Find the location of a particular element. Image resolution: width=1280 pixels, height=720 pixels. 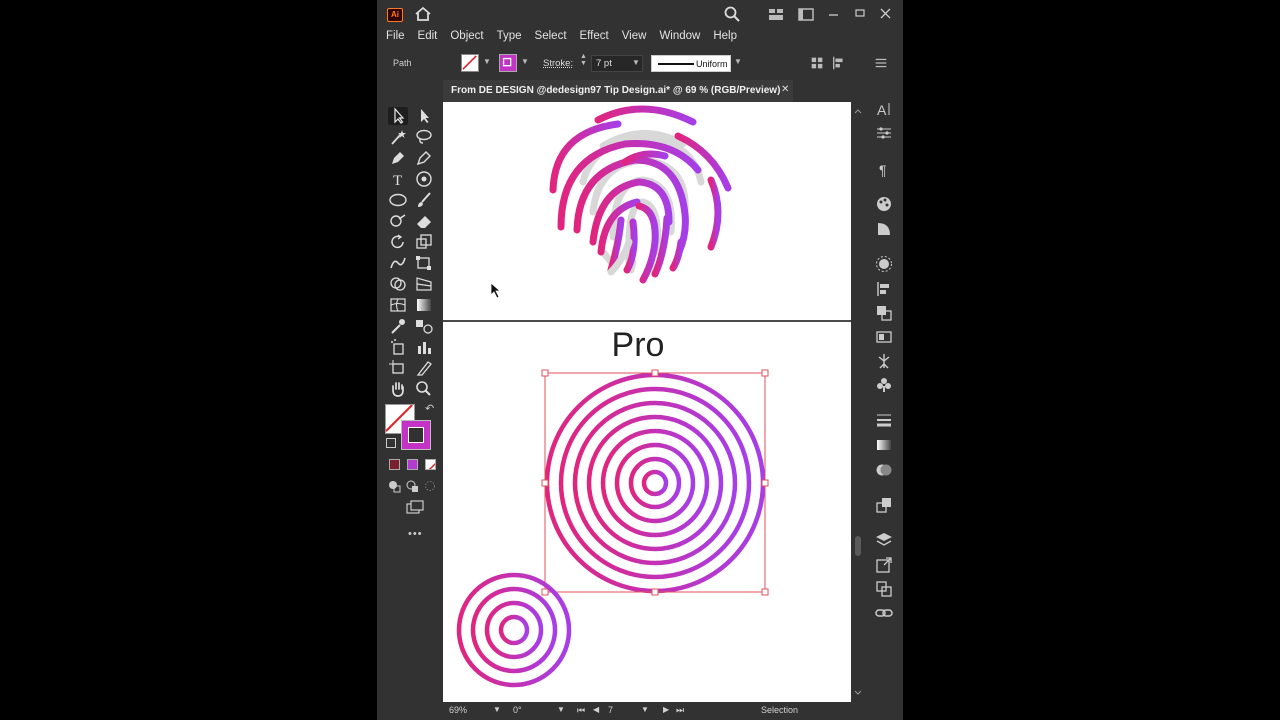

fingerprint-artwork is located at coordinates (640, 194).